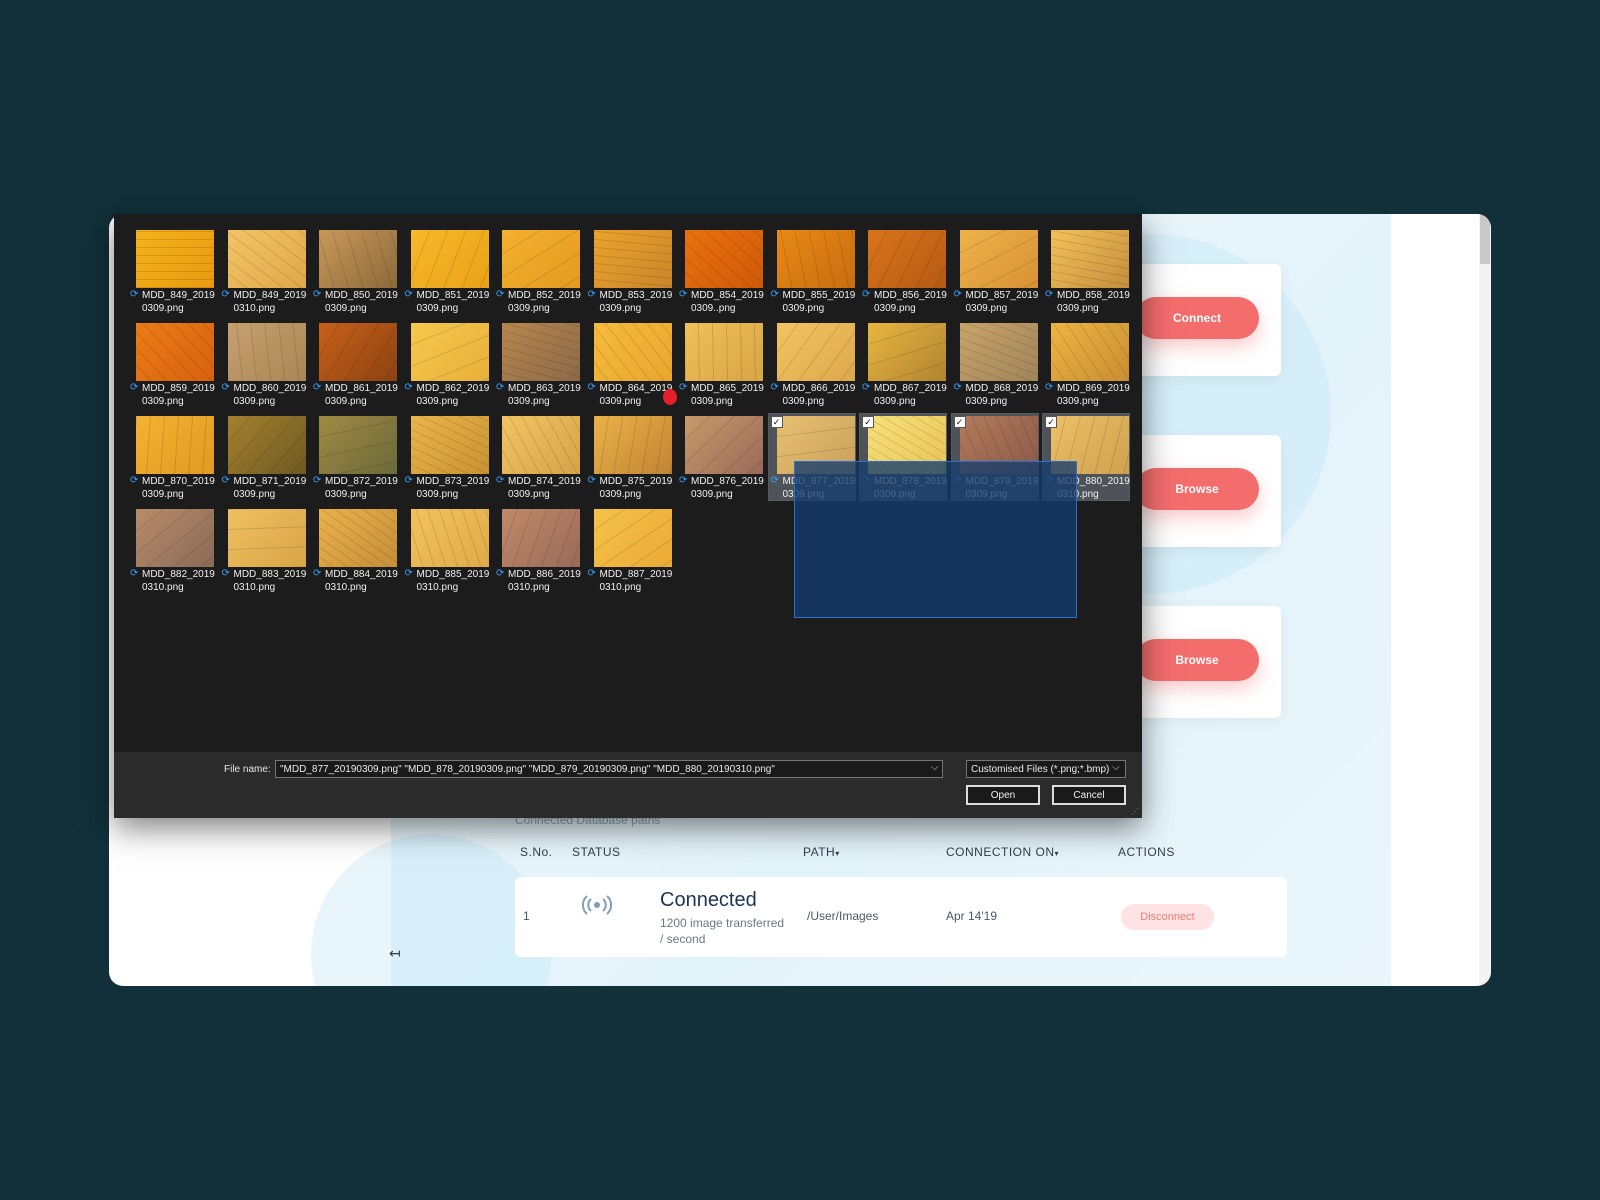 This screenshot has width=1600, height=1200. Describe the element at coordinates (171, 550) in the screenshot. I see `file-item: ⟳ MDD_882_2019 0310.png` at that location.